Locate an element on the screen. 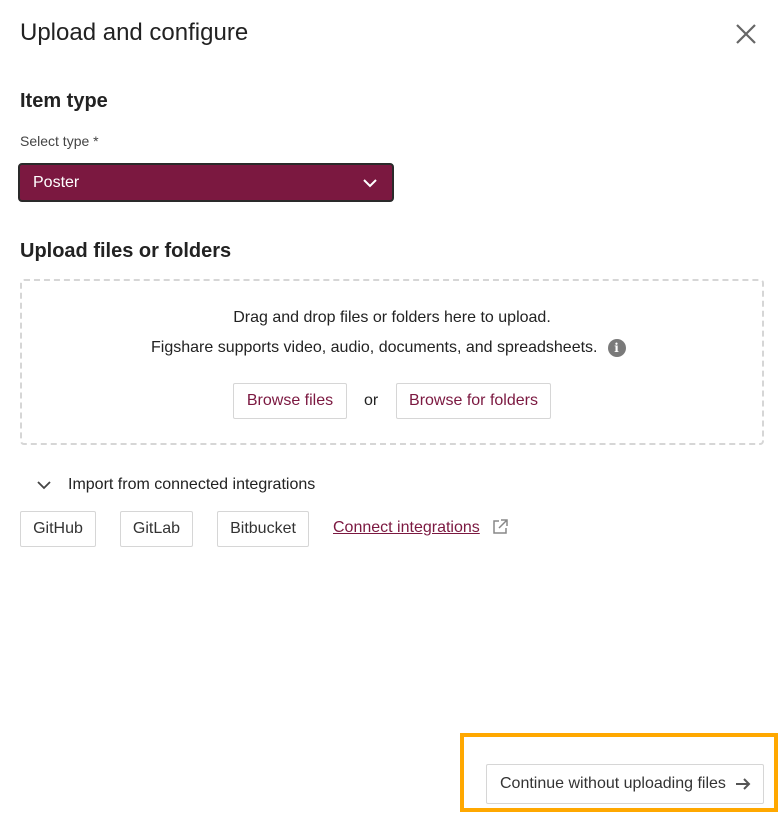 This screenshot has height=814, width=780. github-button: GitHub is located at coordinates (58, 529).